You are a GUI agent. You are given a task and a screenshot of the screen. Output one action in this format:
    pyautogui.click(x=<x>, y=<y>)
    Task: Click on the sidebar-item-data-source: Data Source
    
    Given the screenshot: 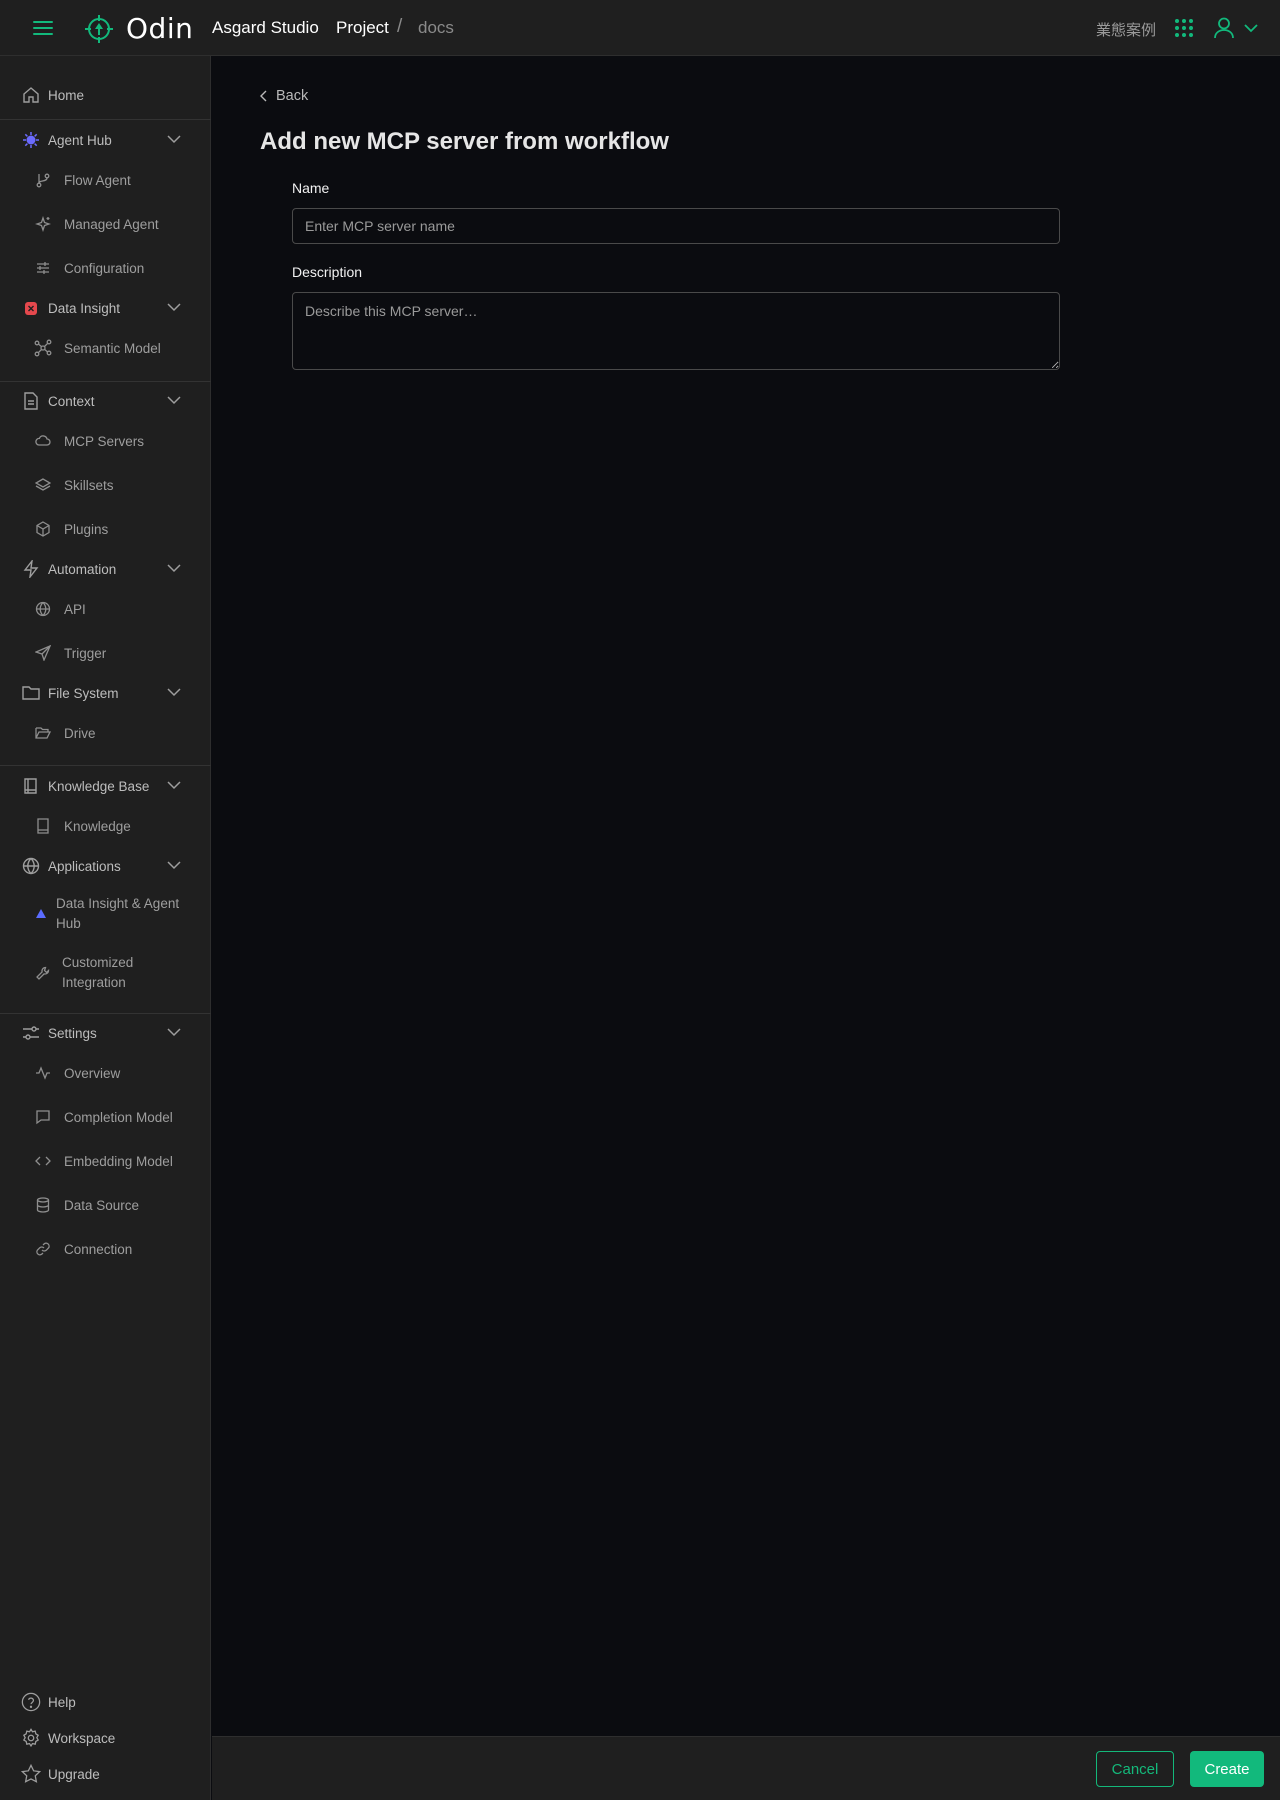 What is the action you would take?
    pyautogui.click(x=105, y=1205)
    